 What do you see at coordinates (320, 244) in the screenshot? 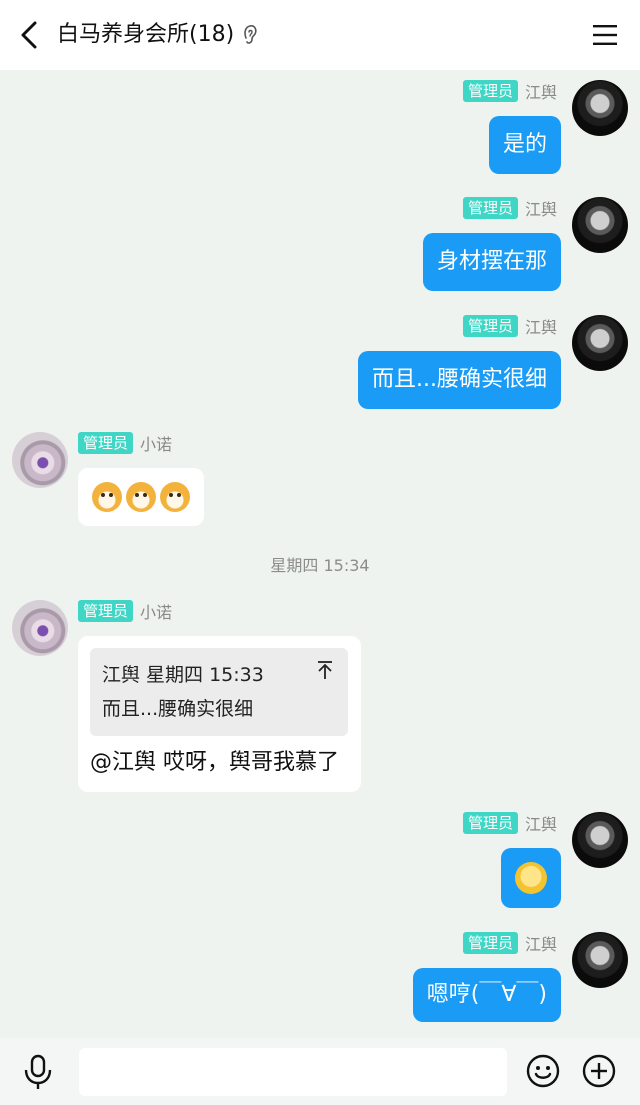
I see `message-outgoing: 管理员 江舆 身材摆在那` at bounding box center [320, 244].